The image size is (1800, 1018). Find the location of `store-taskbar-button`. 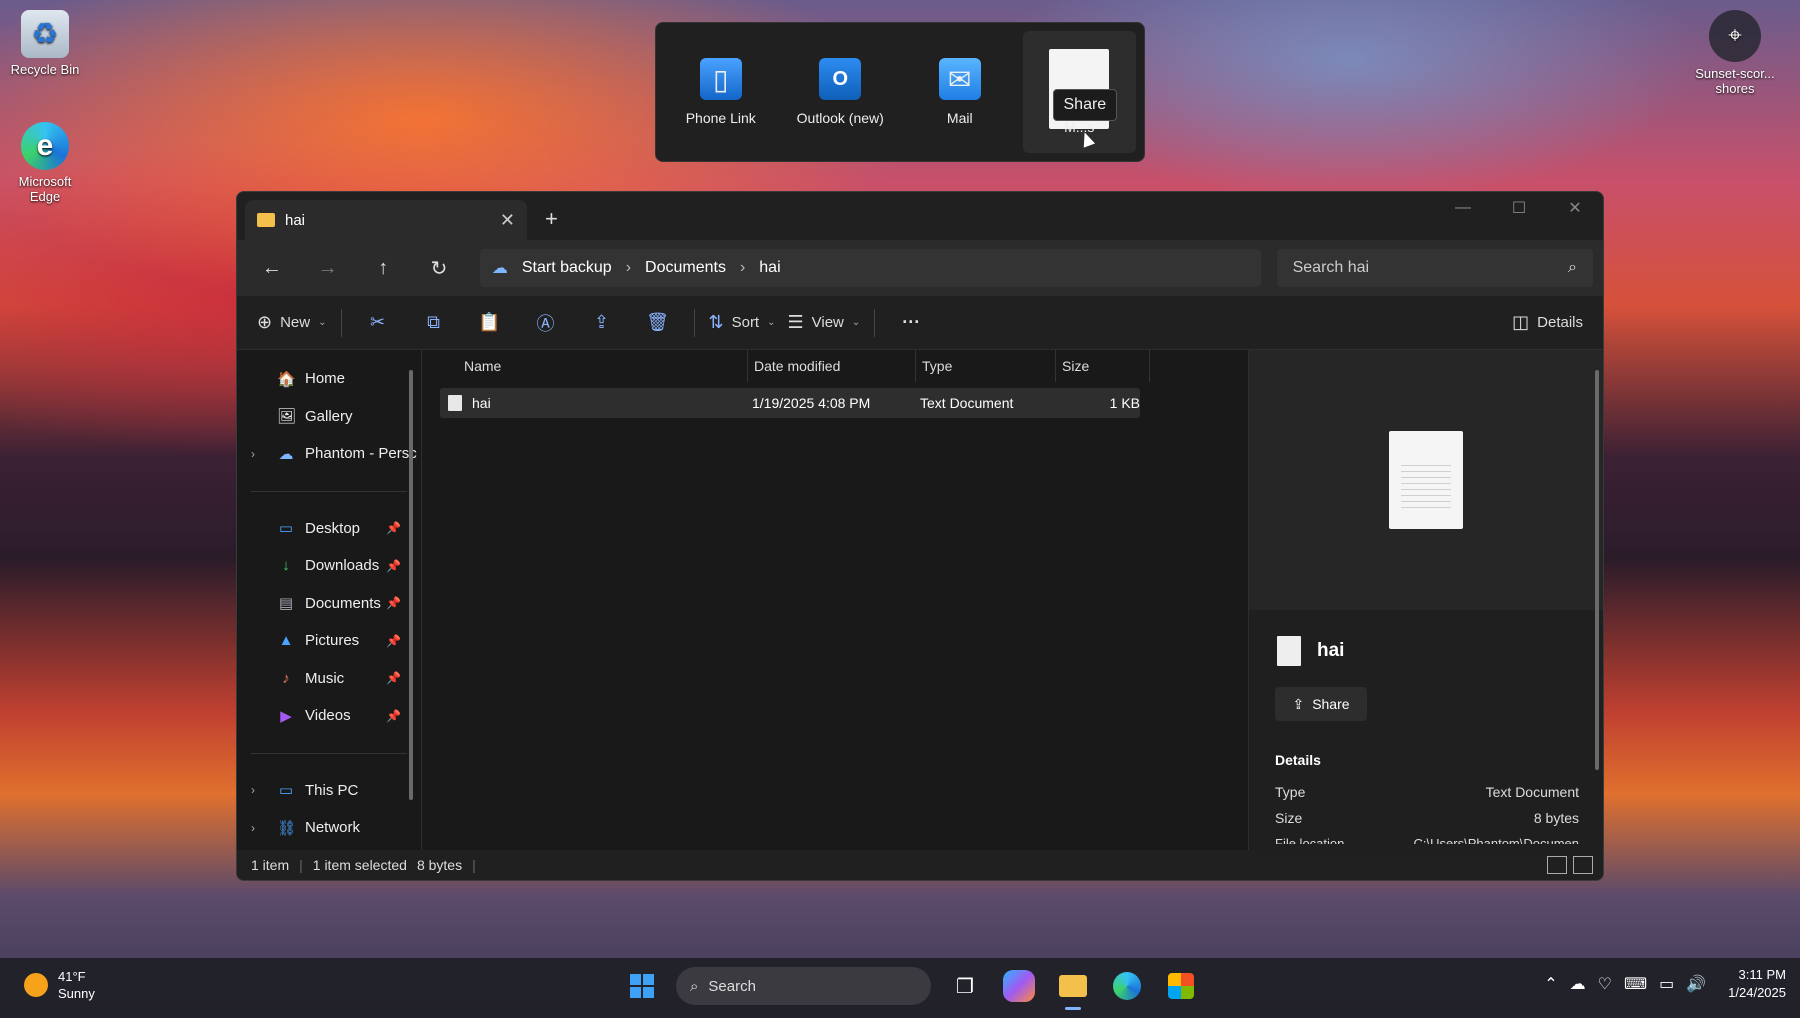

store-taskbar-button is located at coordinates (1181, 986).